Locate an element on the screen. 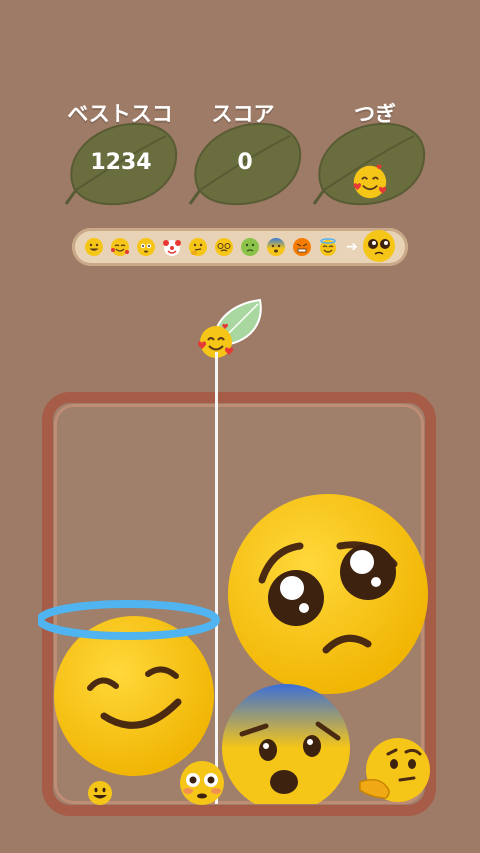 This screenshot has width=480, height=853. nauseated-face-icon is located at coordinates (250, 247).